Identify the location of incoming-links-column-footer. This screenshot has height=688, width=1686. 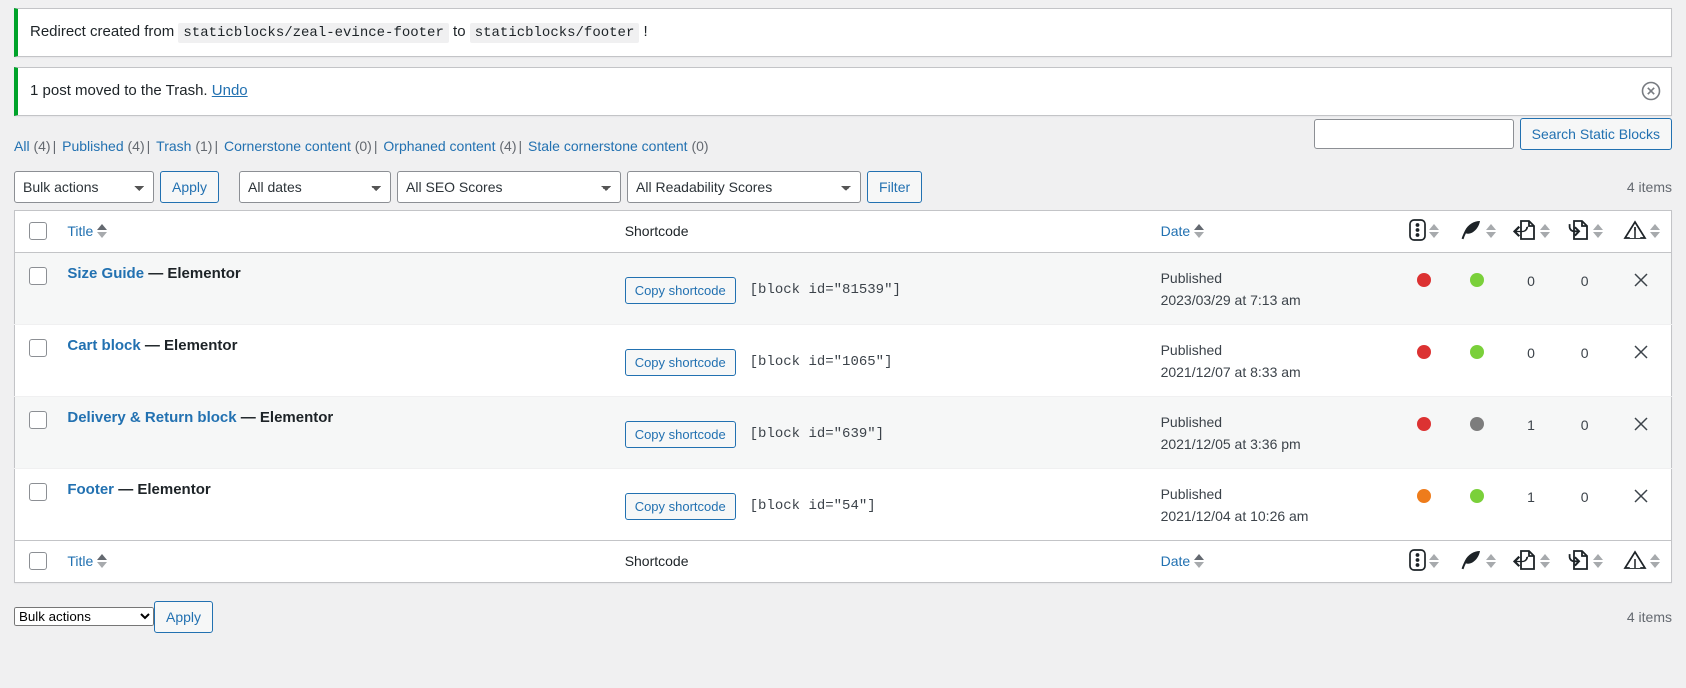
(1531, 560).